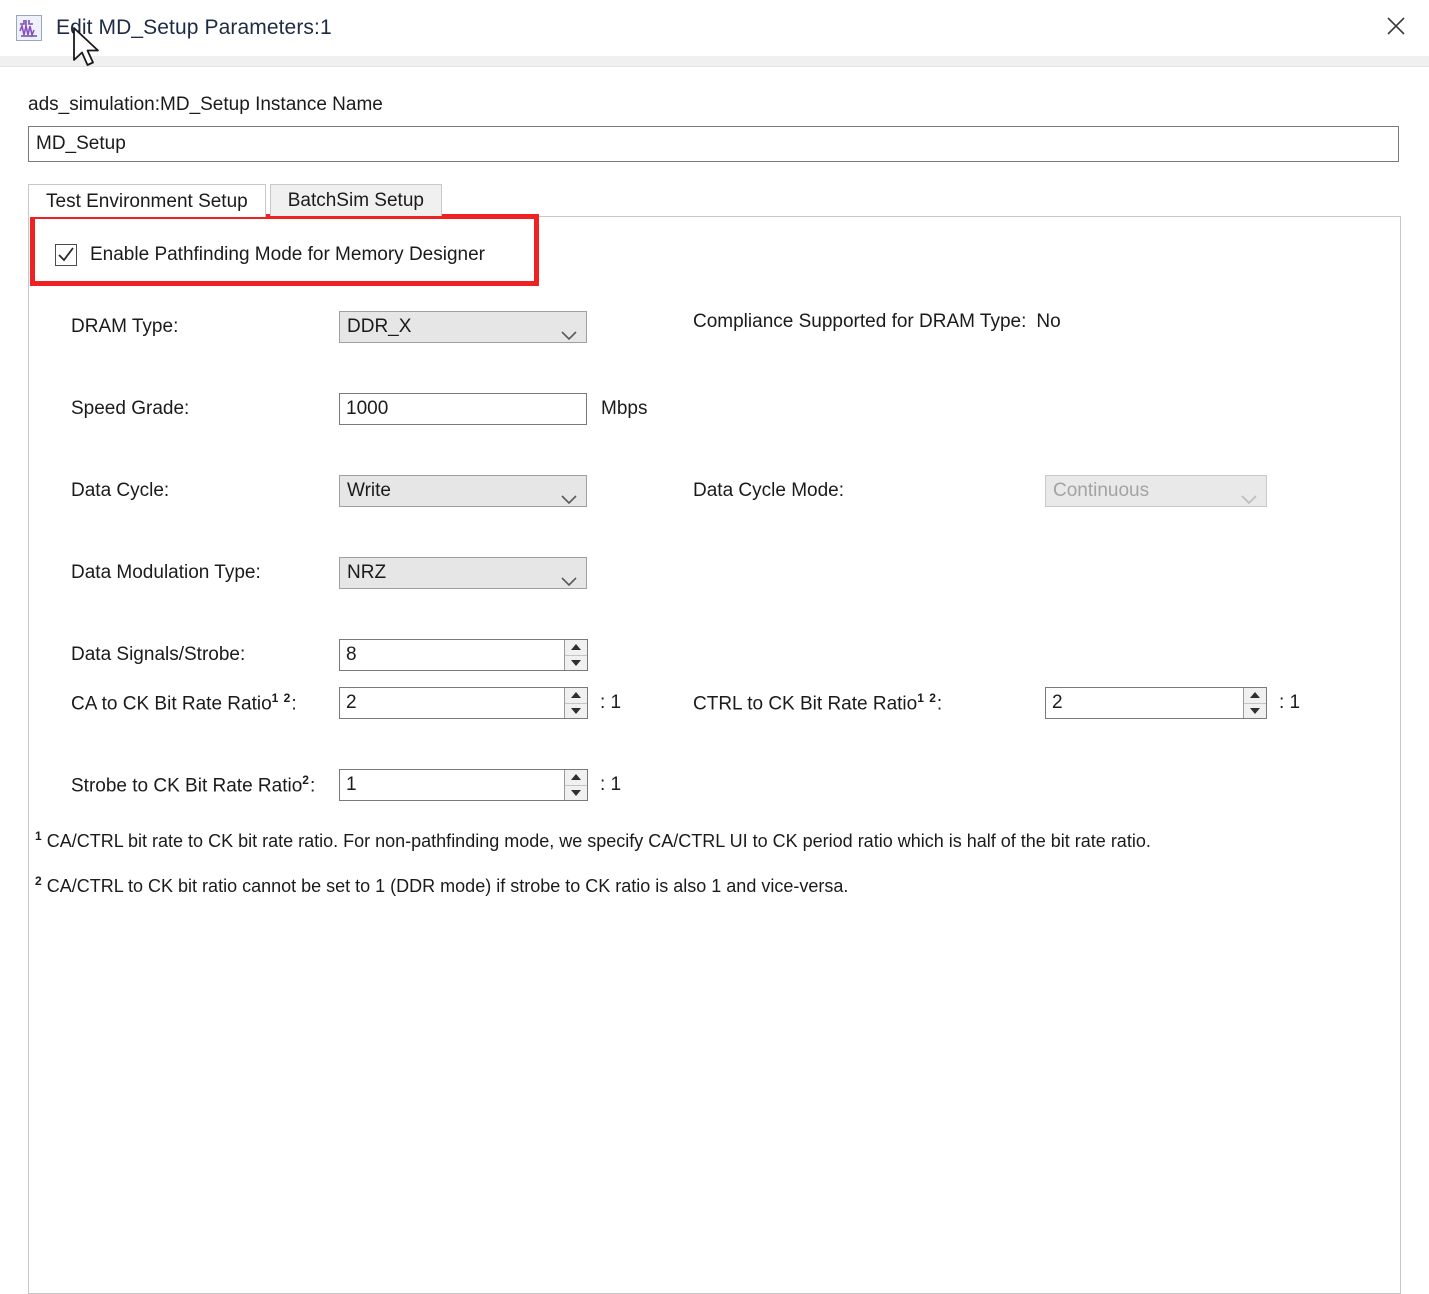  What do you see at coordinates (38, 836) in the screenshot?
I see `footnote-1-marker: 1` at bounding box center [38, 836].